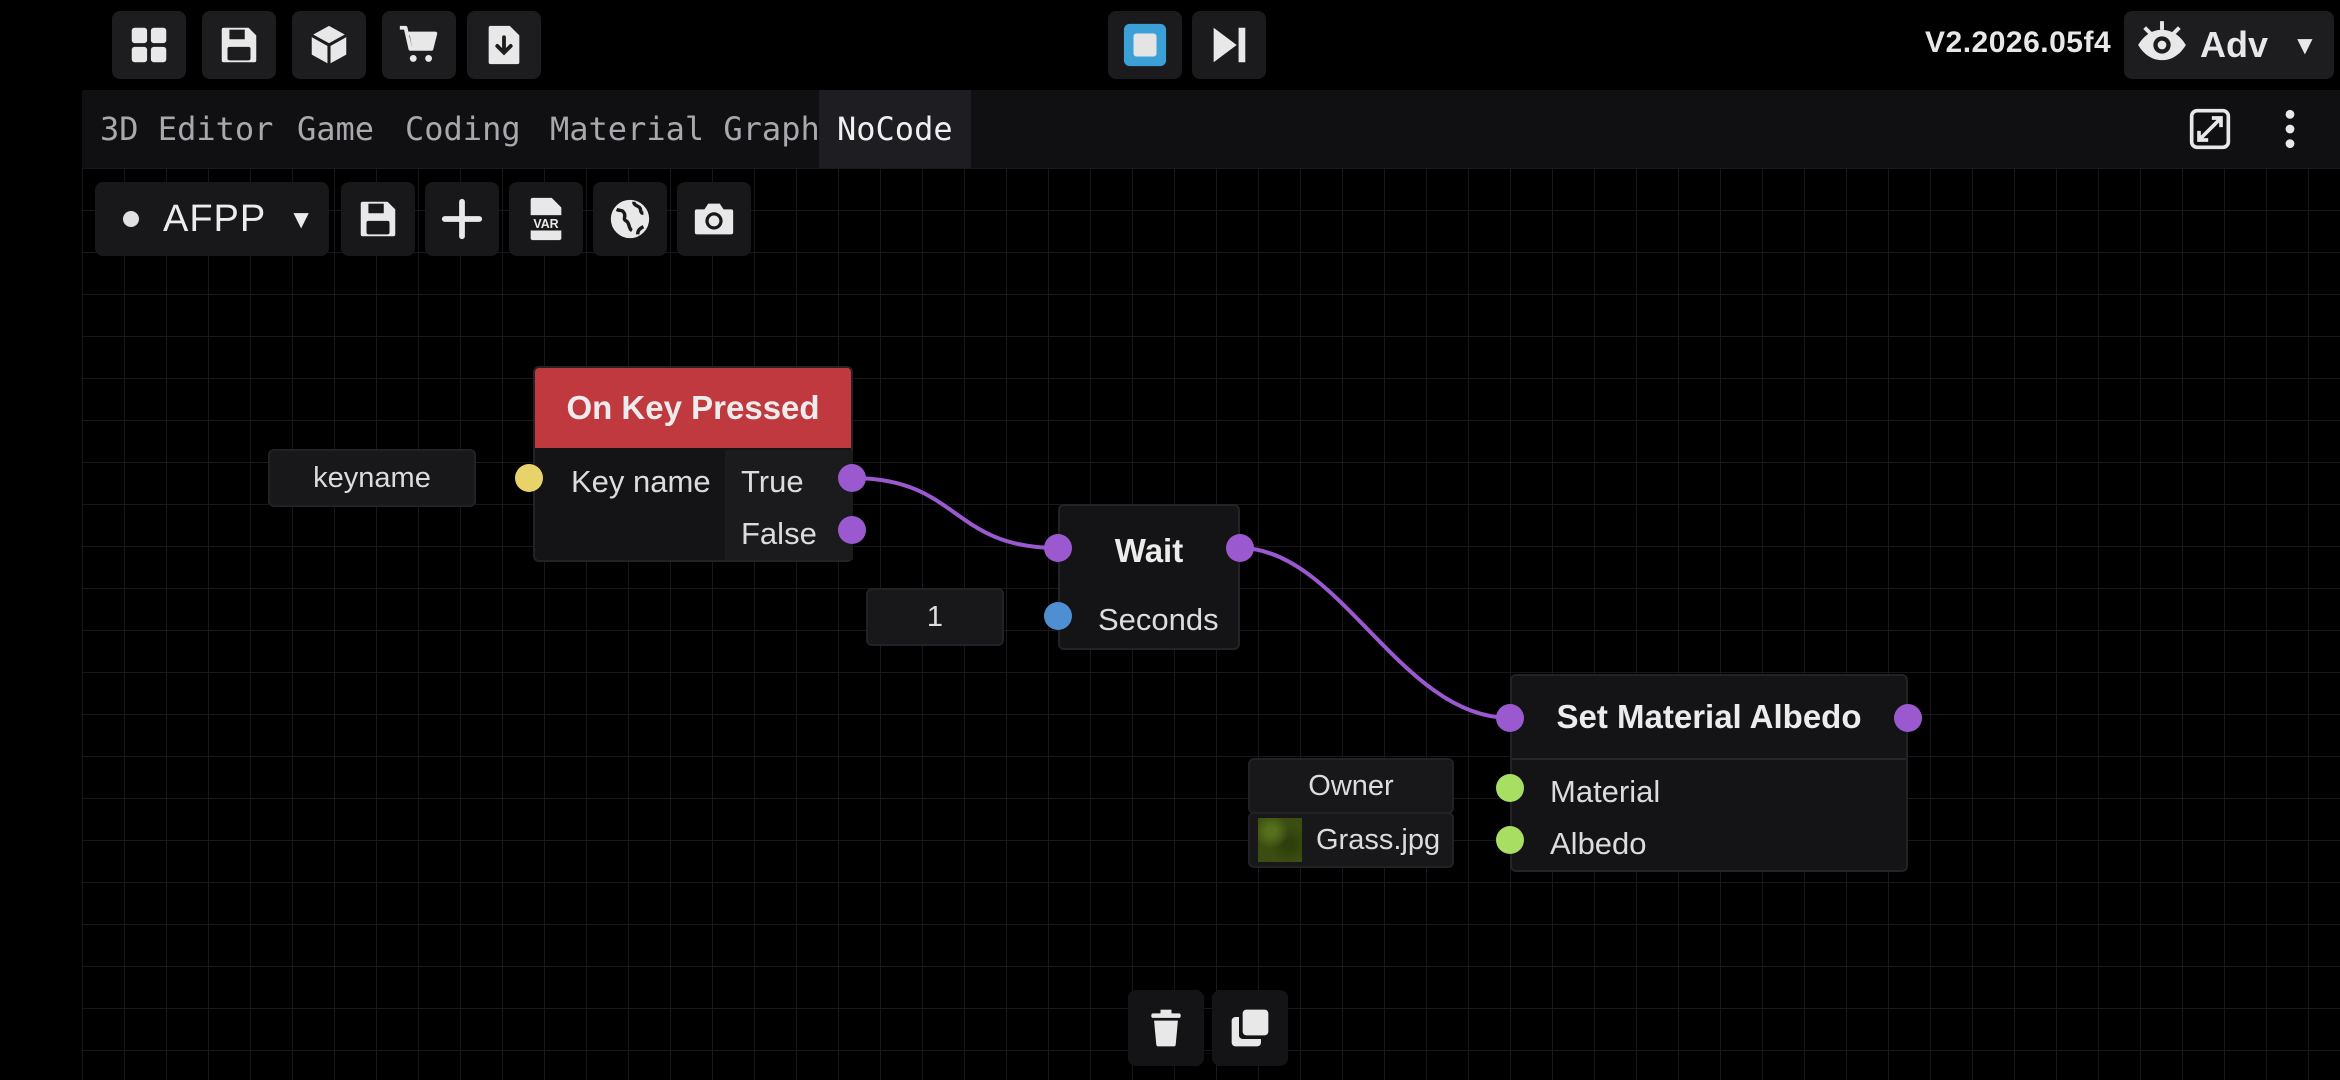 The width and height of the screenshot is (2340, 1080). I want to click on cube-icon, so click(329, 45).